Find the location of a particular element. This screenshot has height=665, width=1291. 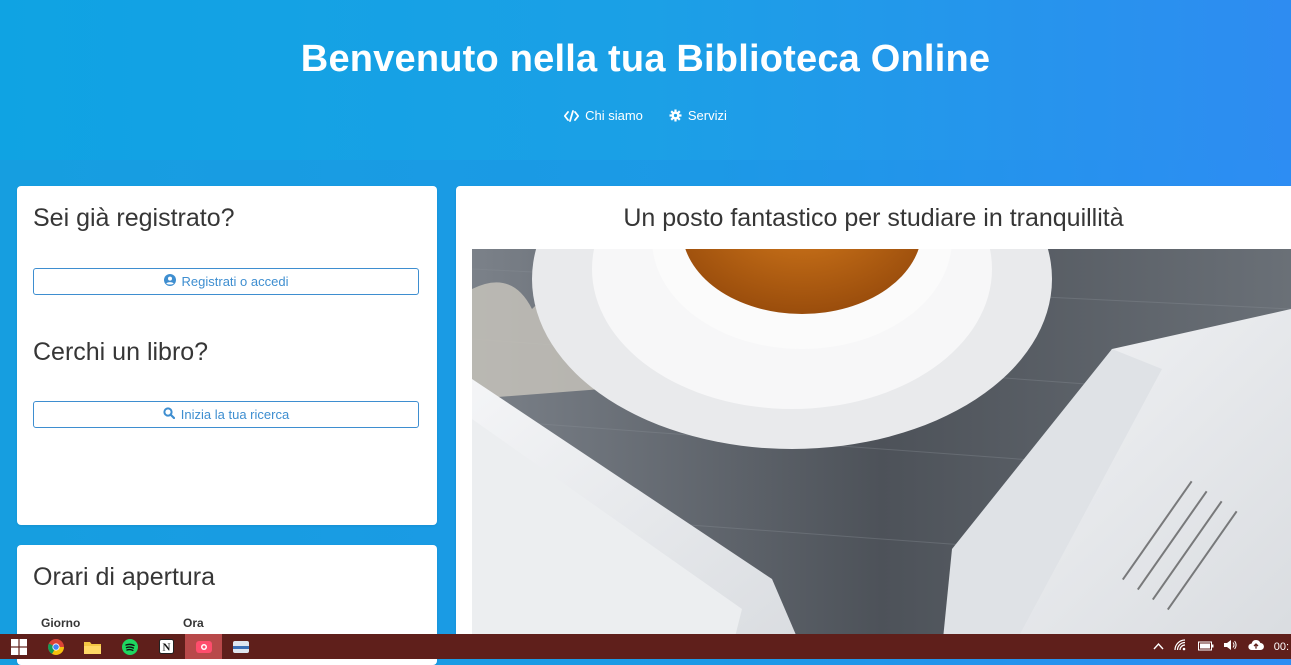

register-button-label: Registrati o accedi is located at coordinates (235, 281).